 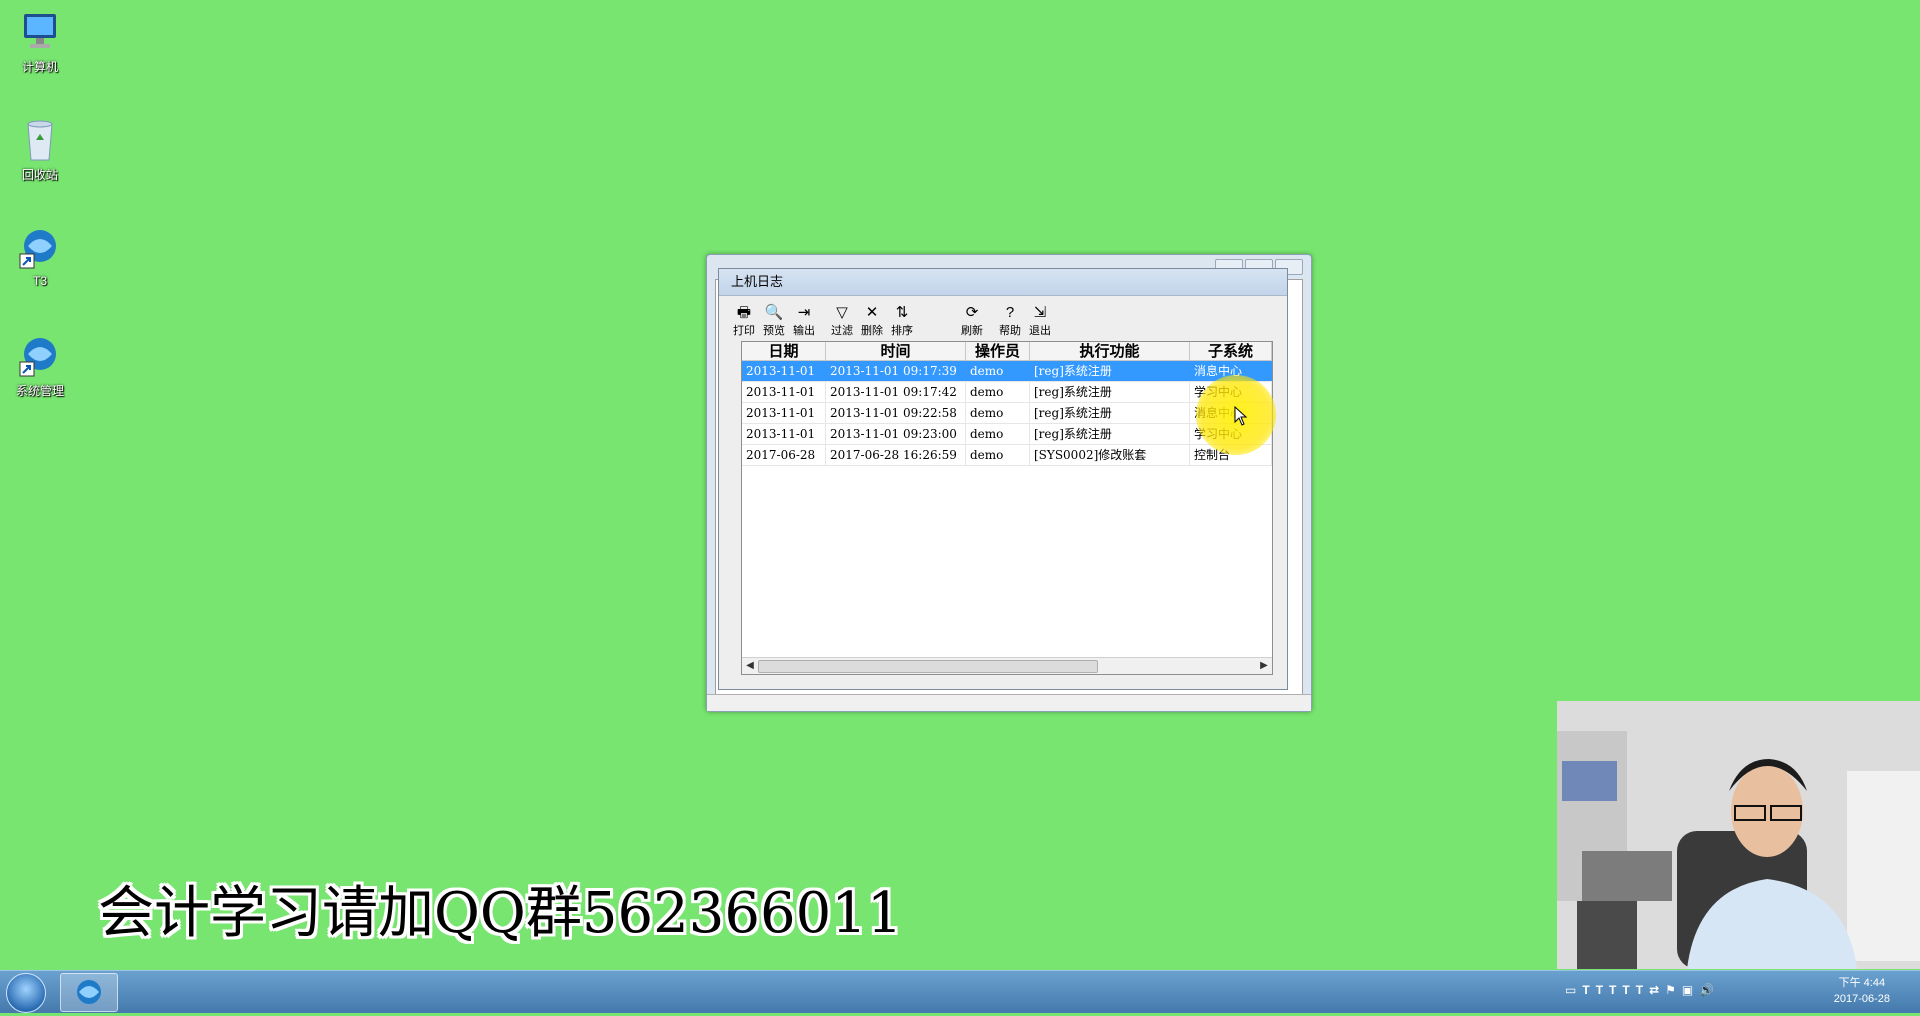 What do you see at coordinates (500, 913) in the screenshot?
I see `caption-overlay: 会计学习请加QQ群562366011` at bounding box center [500, 913].